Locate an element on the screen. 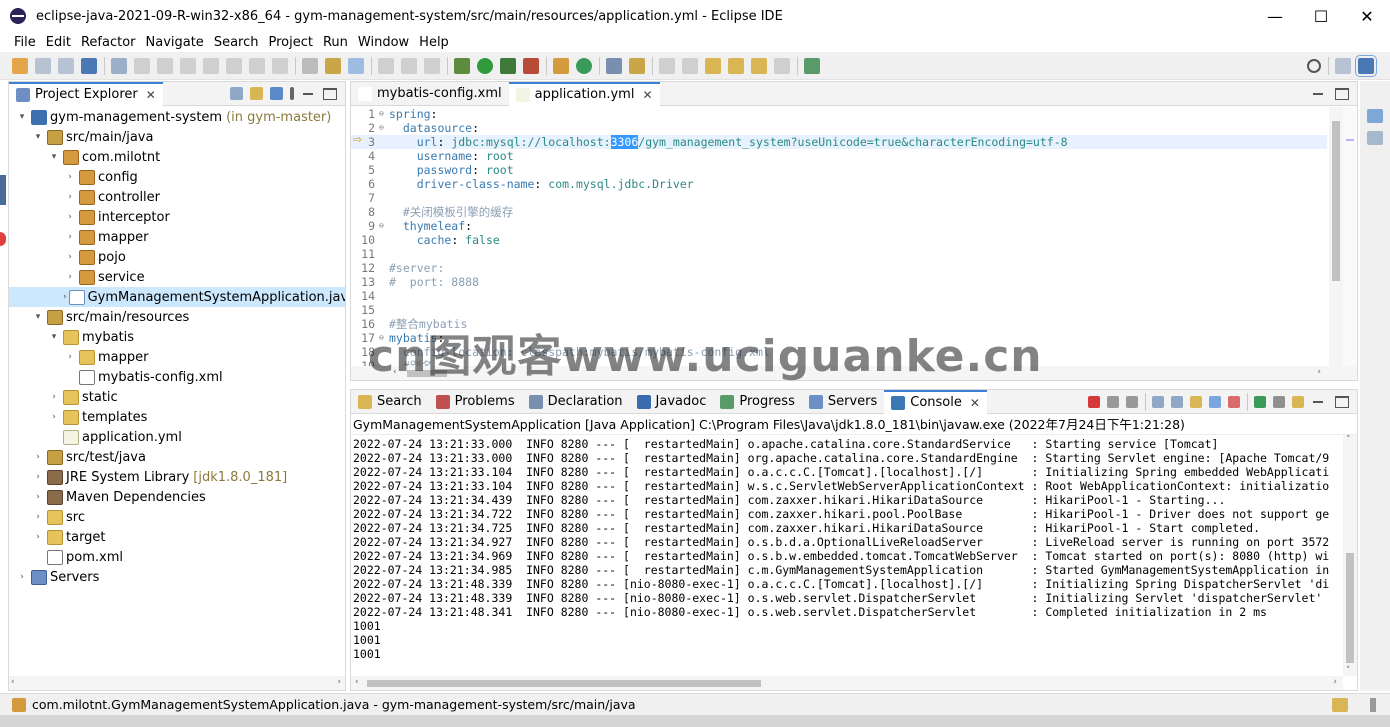 The image size is (1390, 727). toggle-mark-occurrences-icon is located at coordinates (356, 65).